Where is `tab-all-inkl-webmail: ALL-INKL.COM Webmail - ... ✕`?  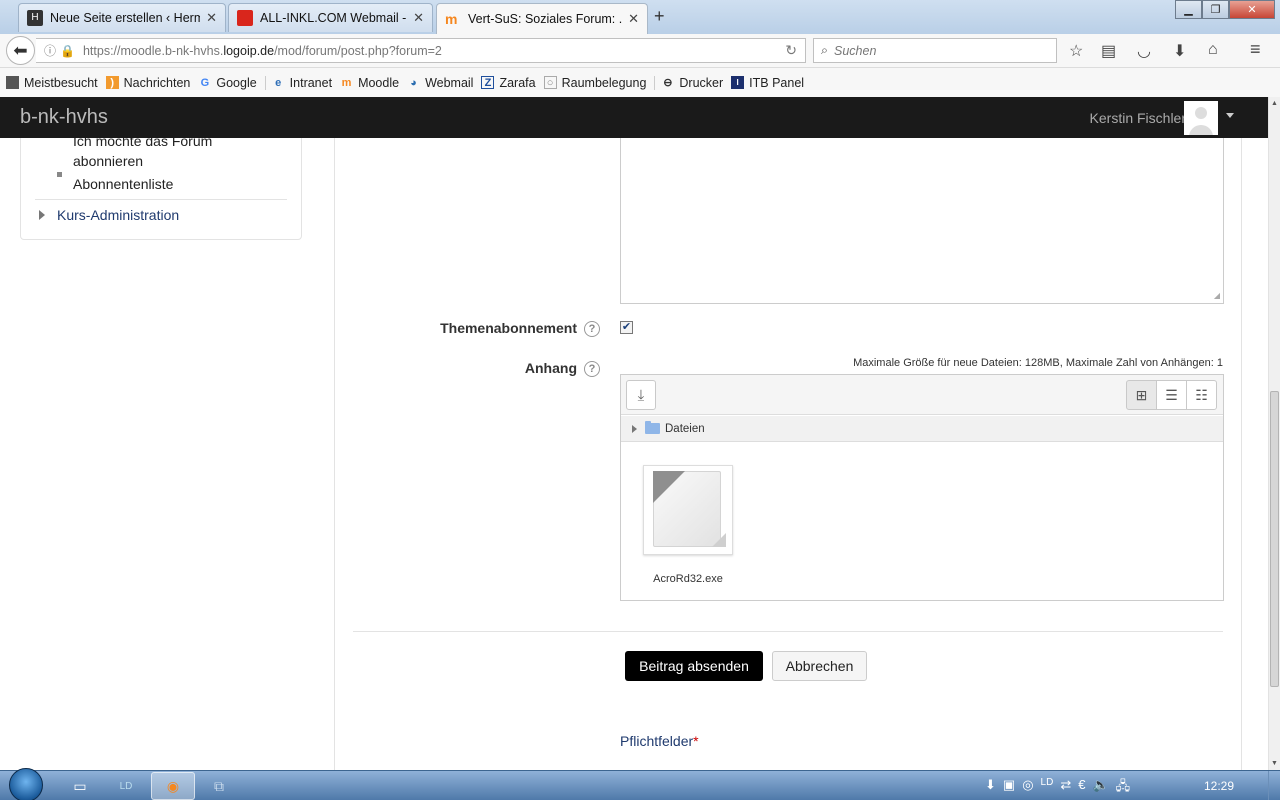
tab-all-inkl-webmail: ALL-INKL.COM Webmail - ... ✕ is located at coordinates (330, 17).